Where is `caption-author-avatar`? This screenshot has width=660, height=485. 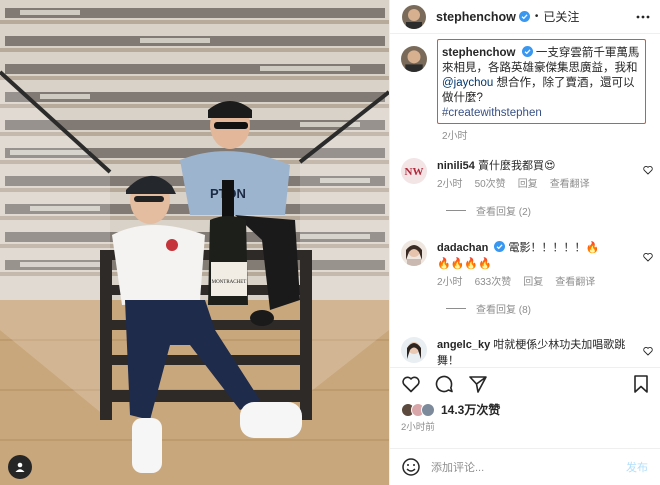 caption-author-avatar is located at coordinates (414, 59).